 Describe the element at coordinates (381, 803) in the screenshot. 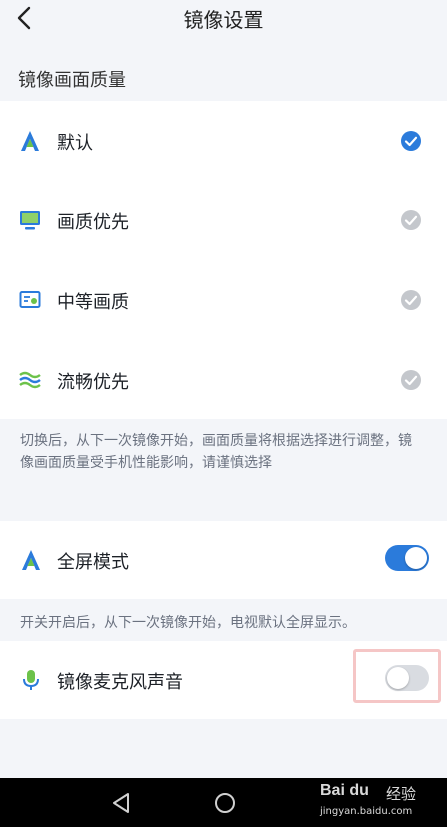

I see `baidu-watermark: Bai du 经验 jingyan.baidu.com` at that location.